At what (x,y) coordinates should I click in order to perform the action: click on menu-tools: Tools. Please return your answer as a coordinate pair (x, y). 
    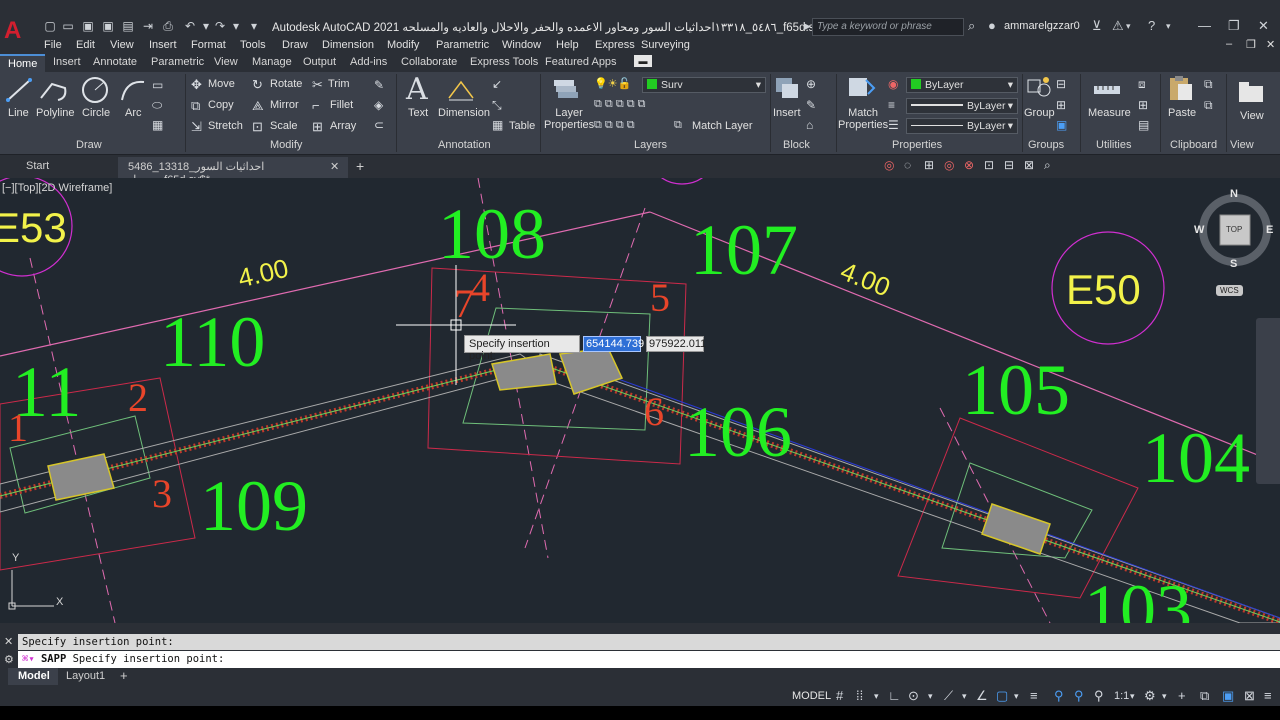
    Looking at the image, I should click on (253, 45).